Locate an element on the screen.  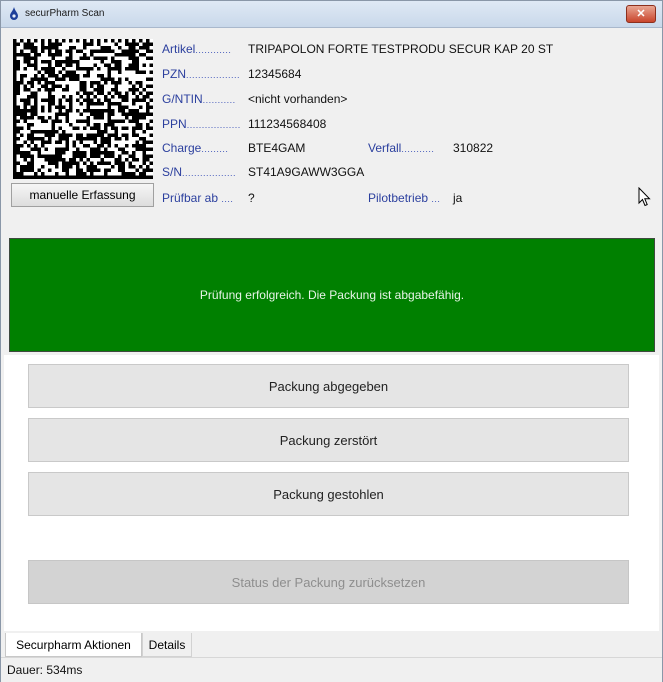
duration-text: Dauer: 534ms is located at coordinates (45, 670).